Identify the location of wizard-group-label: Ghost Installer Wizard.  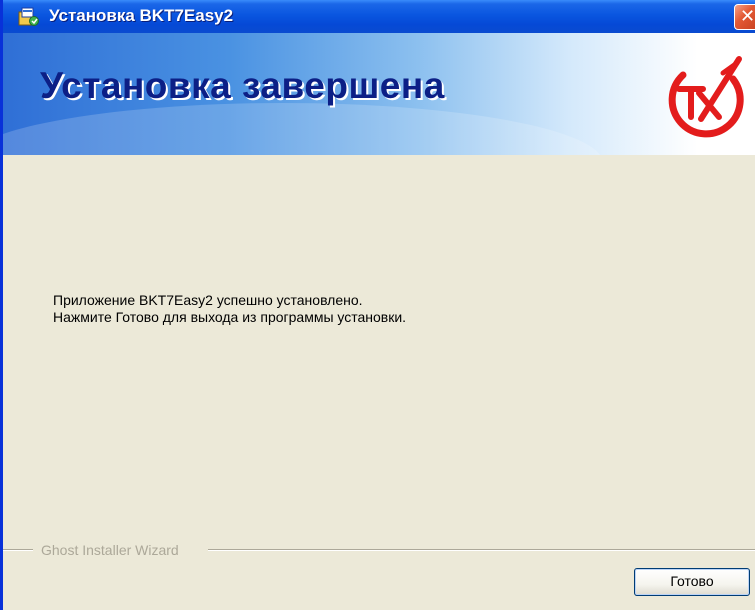
(110, 550).